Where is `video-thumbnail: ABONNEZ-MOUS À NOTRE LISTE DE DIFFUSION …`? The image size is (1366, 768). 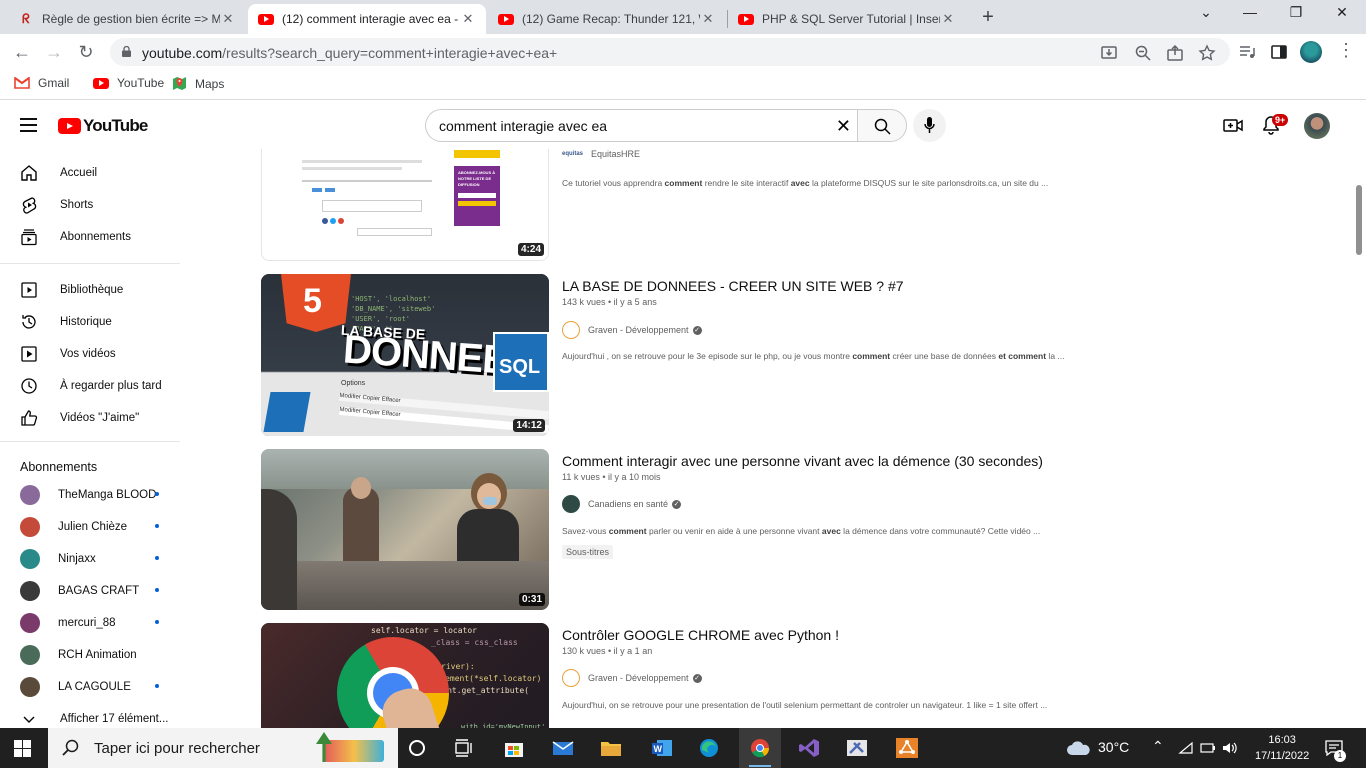
video-thumbnail: ABONNEZ-MOUS À NOTRE LISTE DE DIFFUSION … is located at coordinates (405, 205).